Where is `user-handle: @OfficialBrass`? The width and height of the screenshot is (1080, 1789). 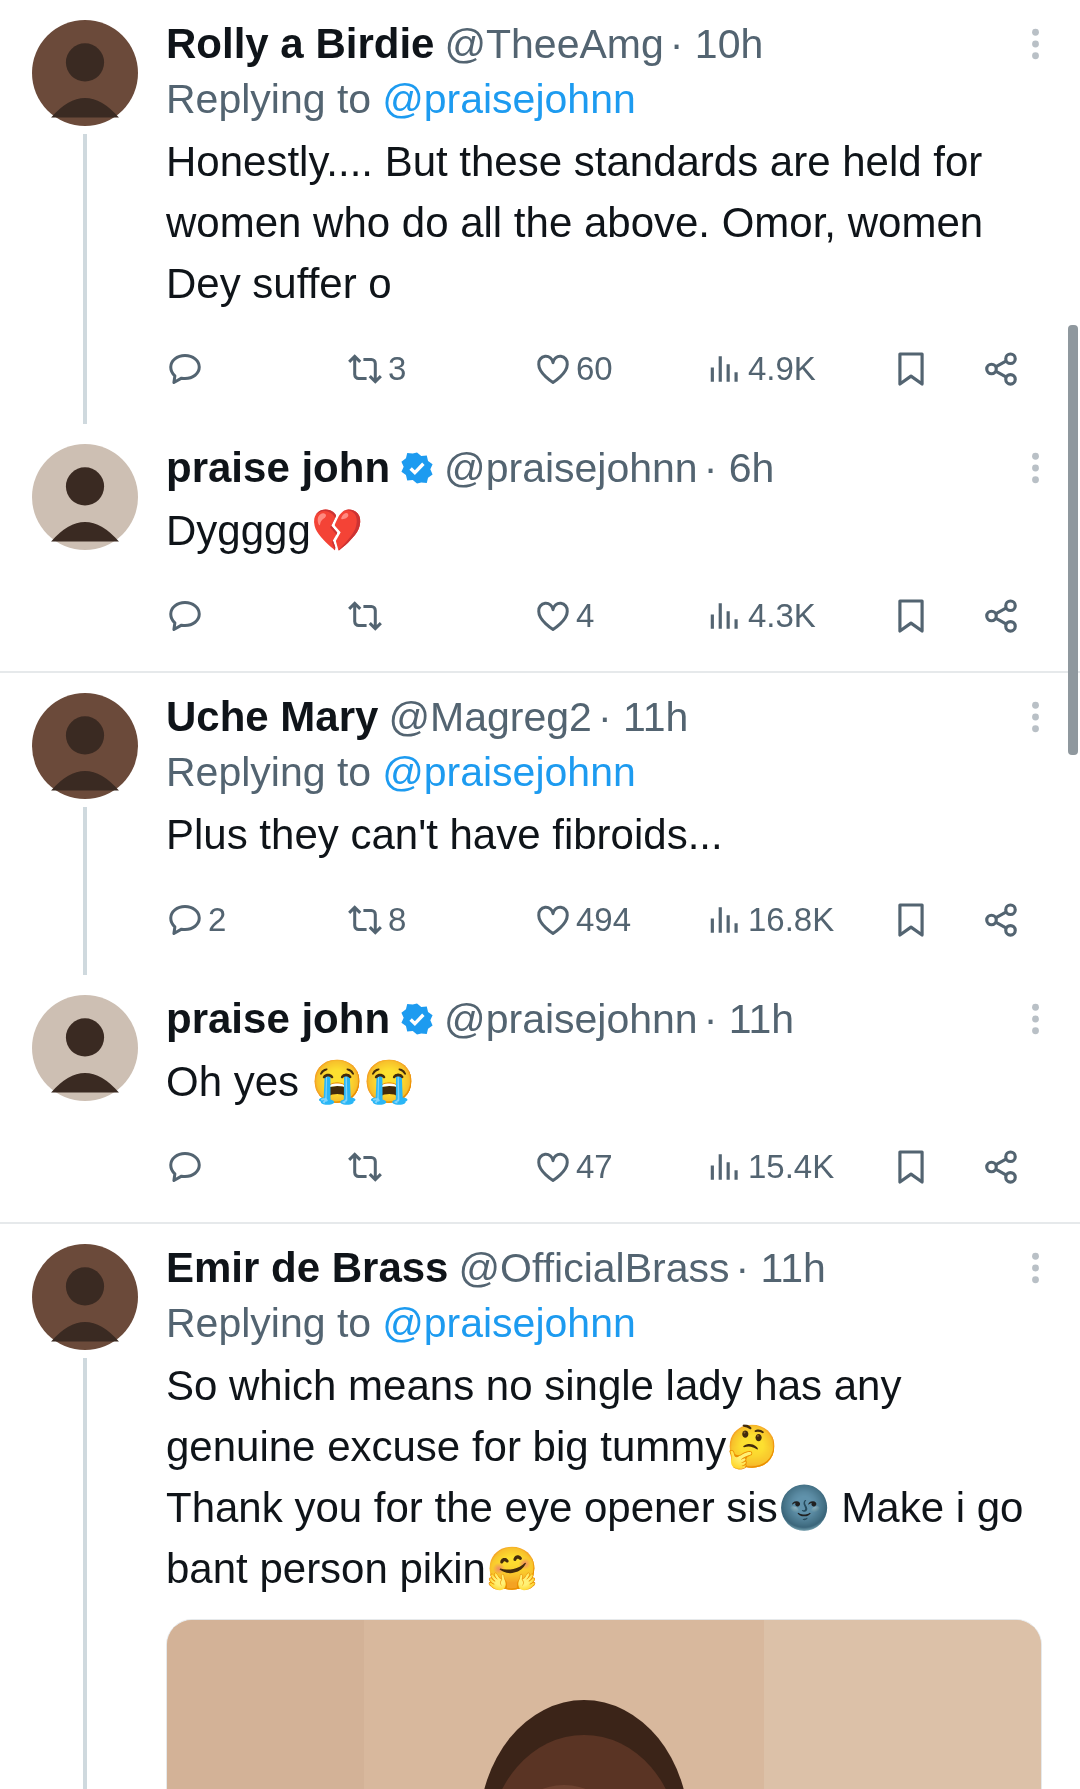
user-handle: @OfficialBrass is located at coordinates (594, 1268).